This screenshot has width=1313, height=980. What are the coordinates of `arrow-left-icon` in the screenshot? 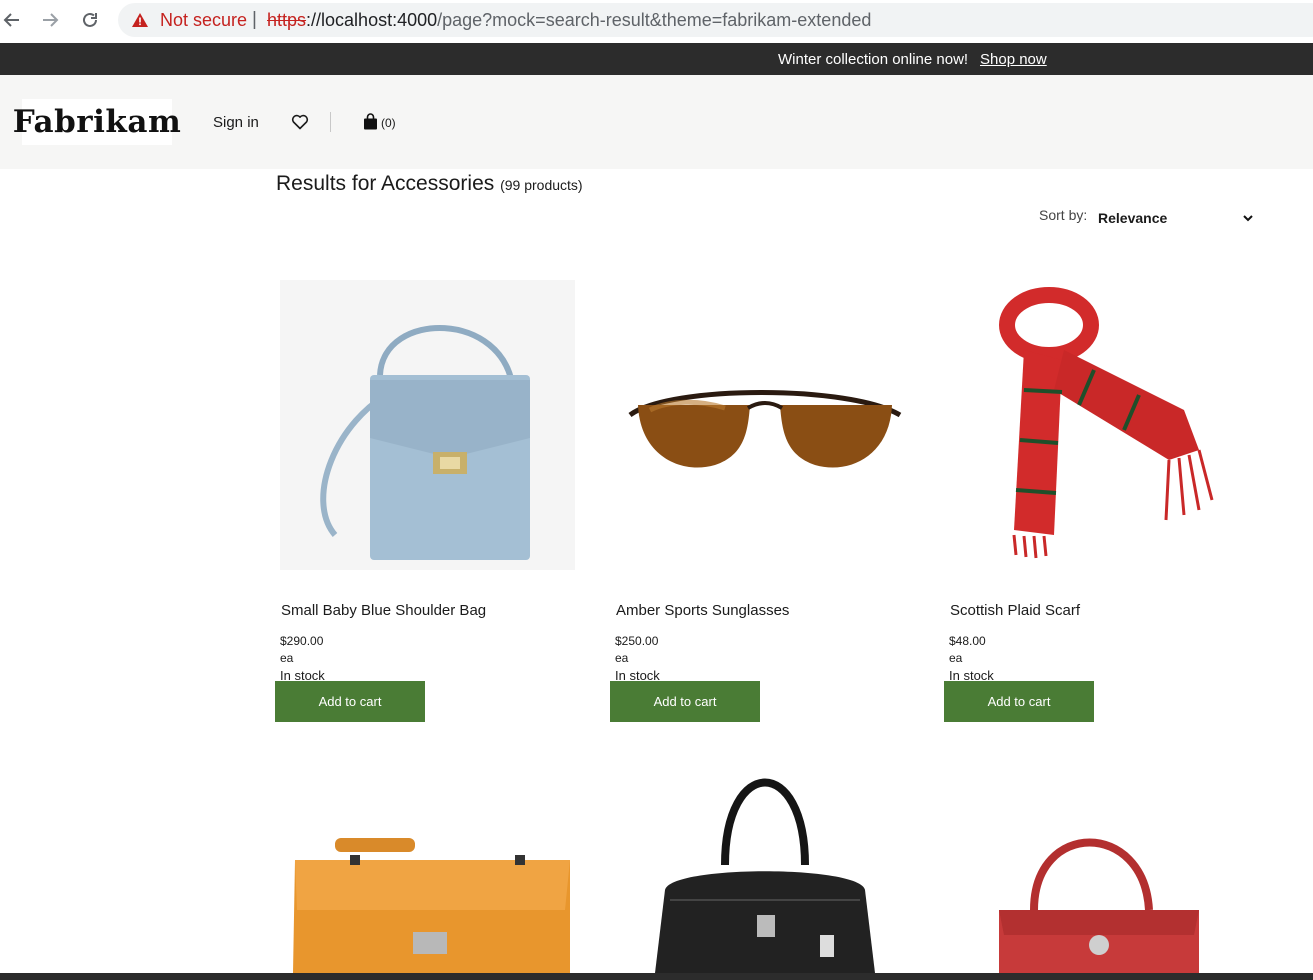 It's located at (11, 20).